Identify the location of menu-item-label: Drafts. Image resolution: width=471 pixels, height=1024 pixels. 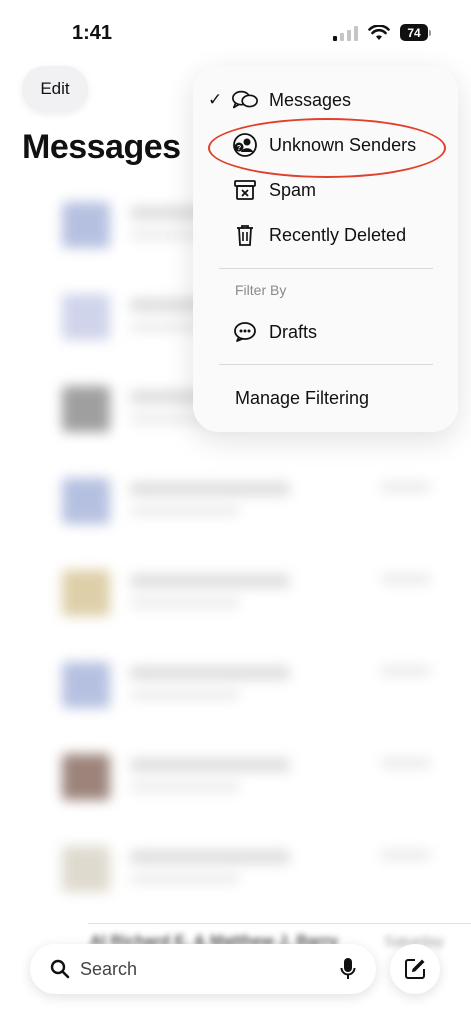
(293, 331).